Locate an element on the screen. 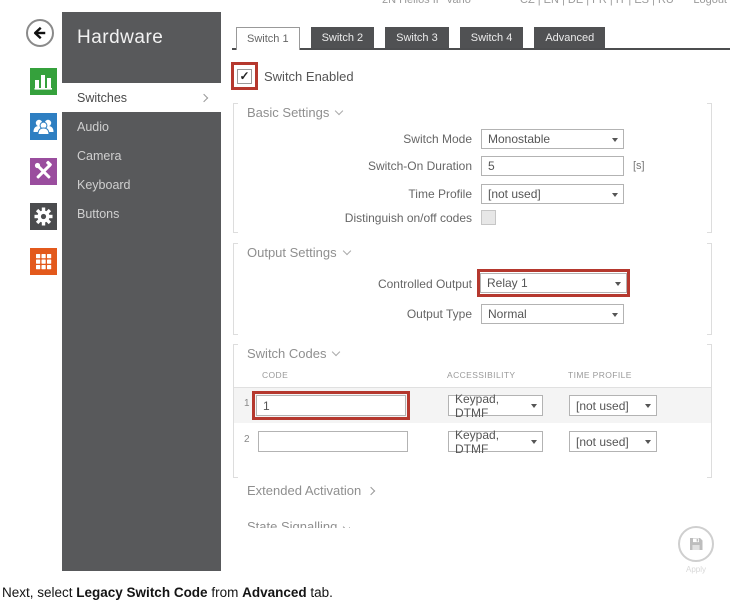 The height and width of the screenshot is (615, 730). system-section-button is located at coordinates (43, 261).